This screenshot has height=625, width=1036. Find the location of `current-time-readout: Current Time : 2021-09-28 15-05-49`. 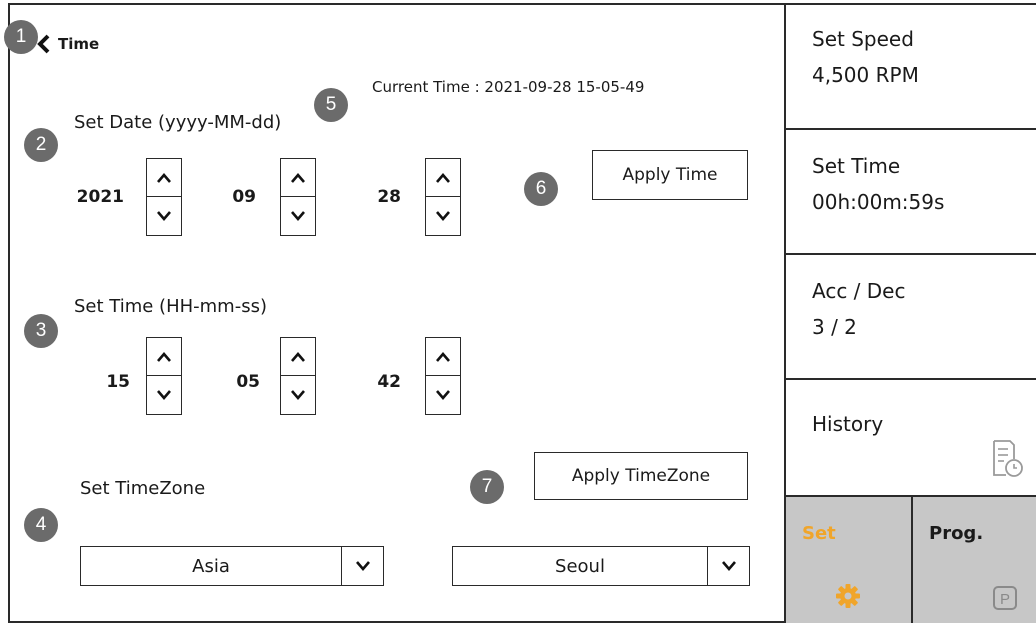

current-time-readout: Current Time : 2021-09-28 15-05-49 is located at coordinates (508, 87).